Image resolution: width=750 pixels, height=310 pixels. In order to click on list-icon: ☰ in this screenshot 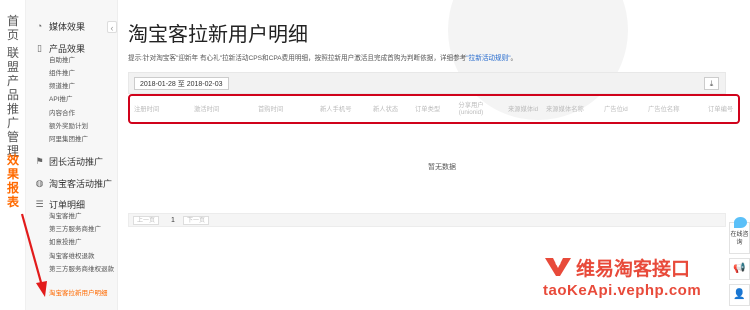, I will do `click(39, 204)`.